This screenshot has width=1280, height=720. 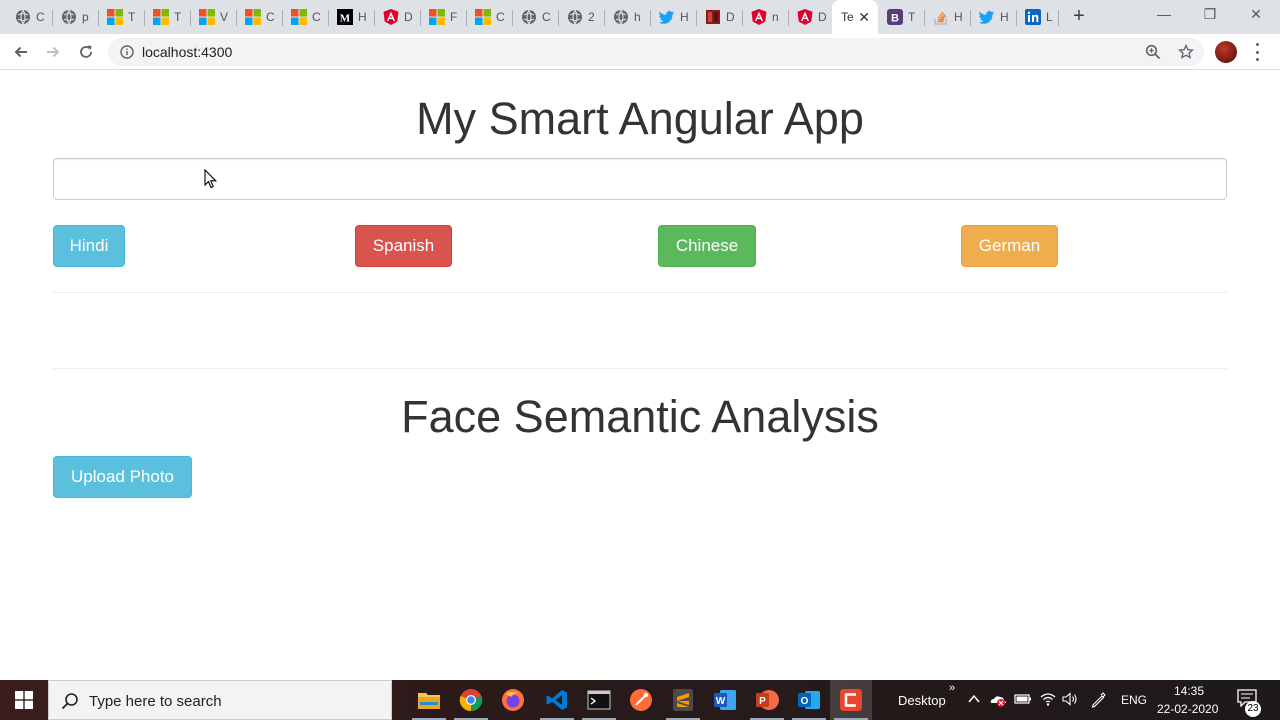 I want to click on upload-photo-button: Upload Photo, so click(x=122, y=477).